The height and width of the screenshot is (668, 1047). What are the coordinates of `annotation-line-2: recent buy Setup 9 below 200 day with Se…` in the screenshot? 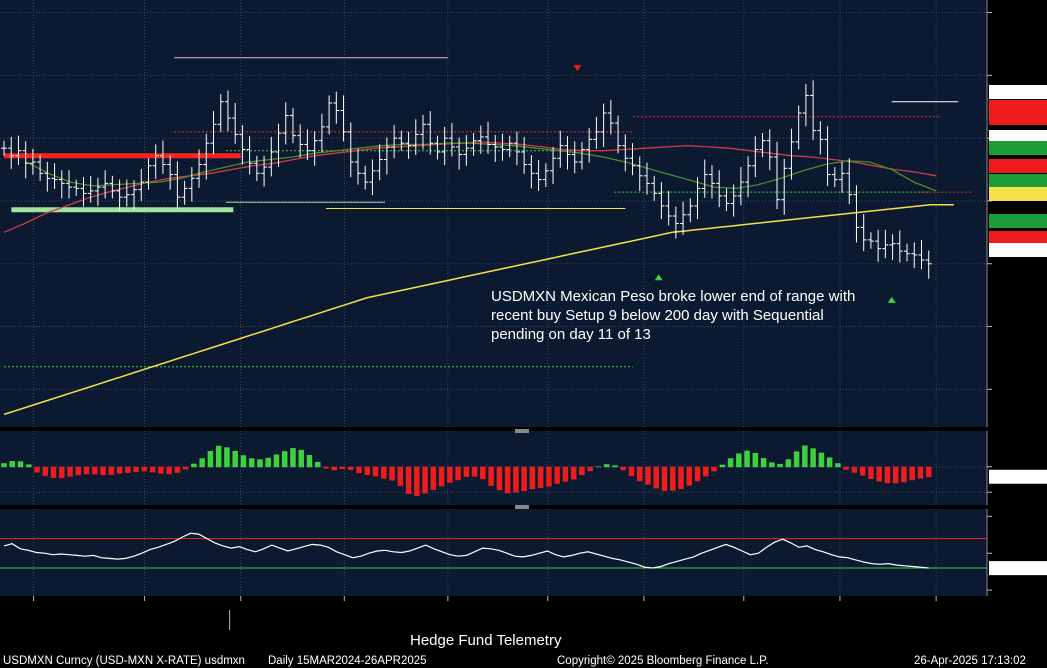 It's located at (657, 315).